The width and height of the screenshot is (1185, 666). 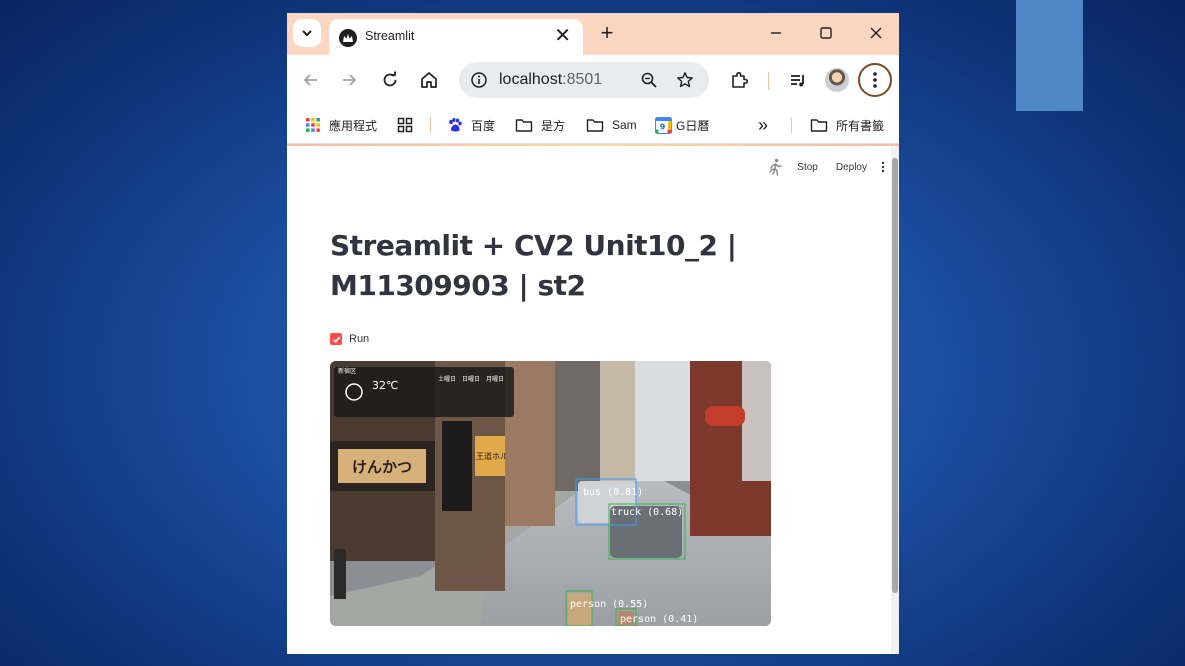 I want to click on tab-close-icon: ✕, so click(x=562, y=36).